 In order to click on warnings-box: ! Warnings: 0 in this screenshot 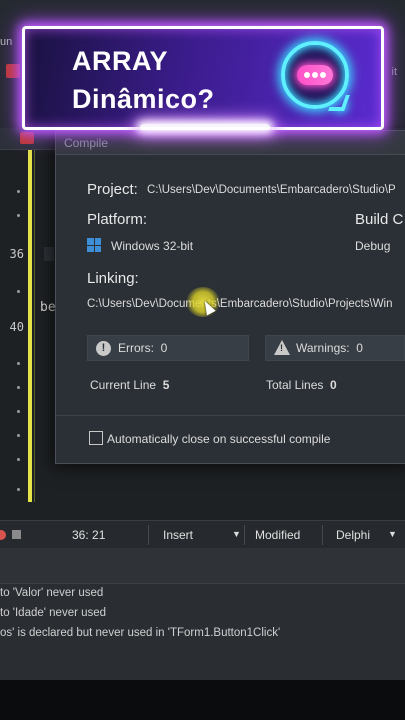, I will do `click(335, 348)`.